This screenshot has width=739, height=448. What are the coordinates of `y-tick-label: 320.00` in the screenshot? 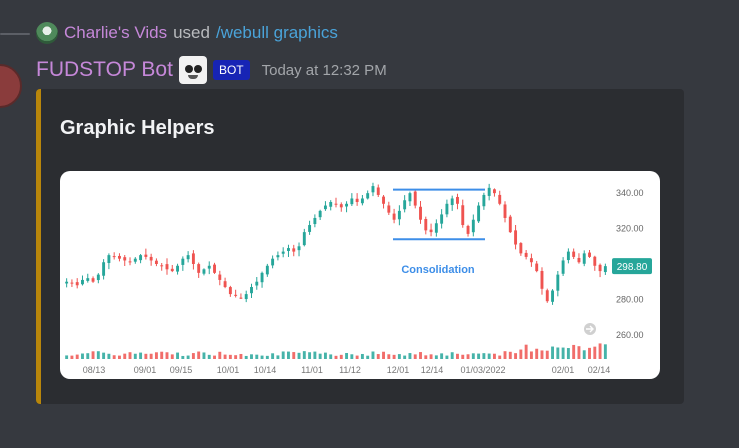 It's located at (630, 229).